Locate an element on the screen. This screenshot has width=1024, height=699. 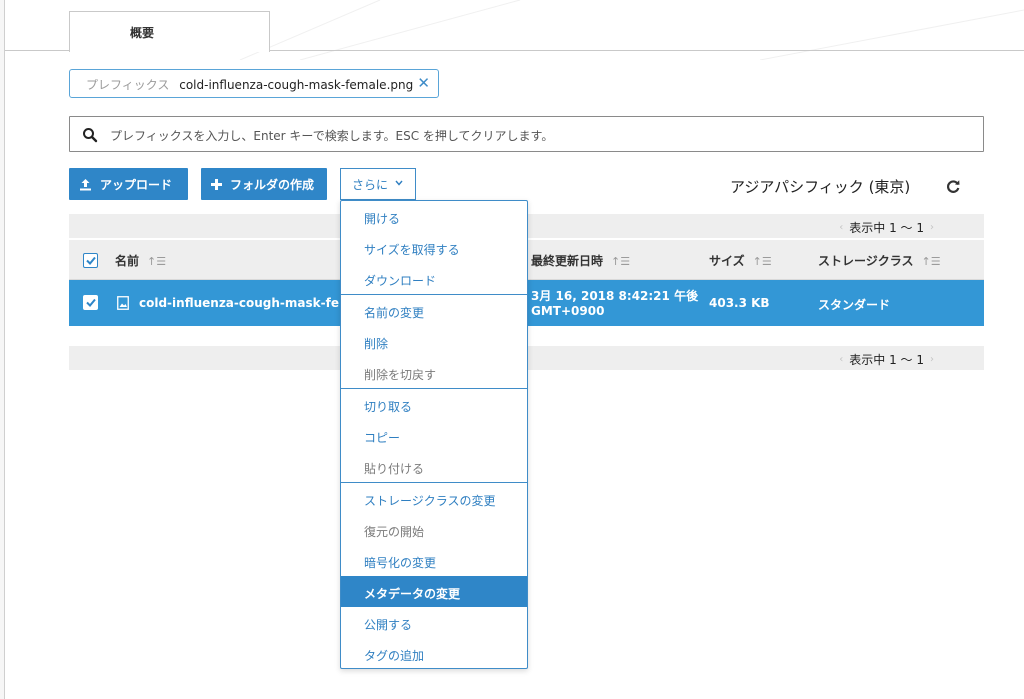
menu-item-change-encryption: 暗号化の変更 is located at coordinates (434, 560).